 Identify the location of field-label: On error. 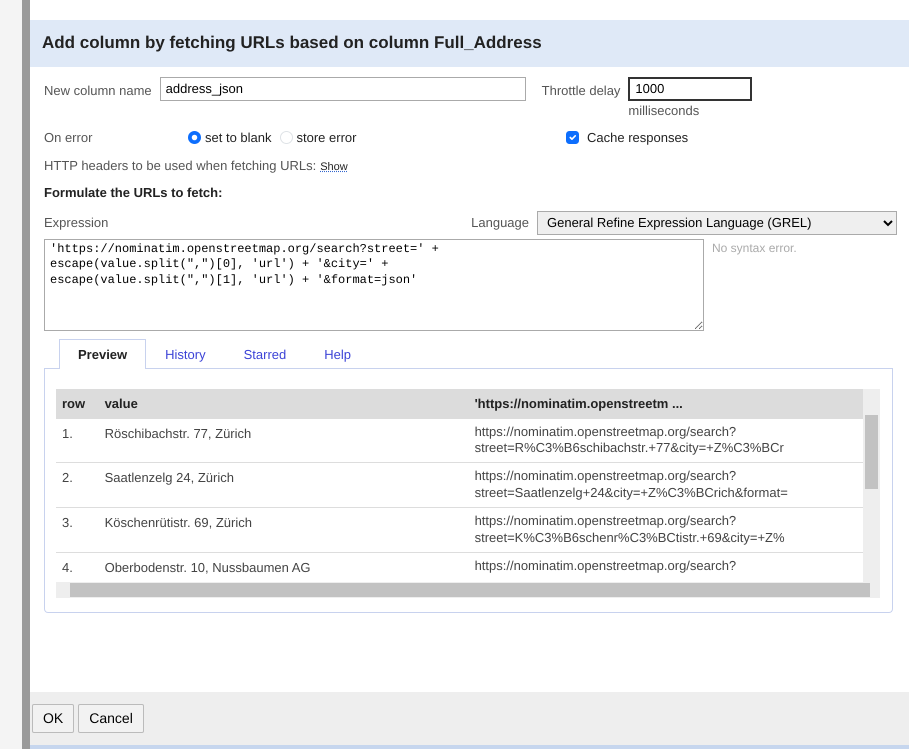
(69, 138).